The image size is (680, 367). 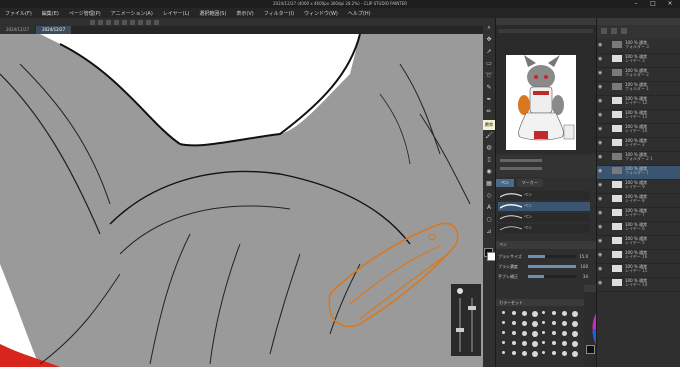 What do you see at coordinates (140, 22) in the screenshot?
I see `transform-icon` at bounding box center [140, 22].